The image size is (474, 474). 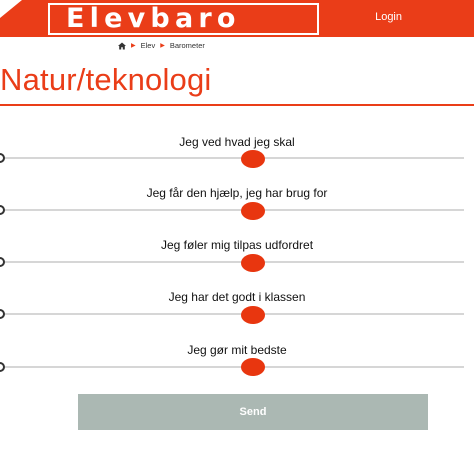 I want to click on question-label: Jeg får den hjælp, jeg har brug for, so click(x=237, y=193).